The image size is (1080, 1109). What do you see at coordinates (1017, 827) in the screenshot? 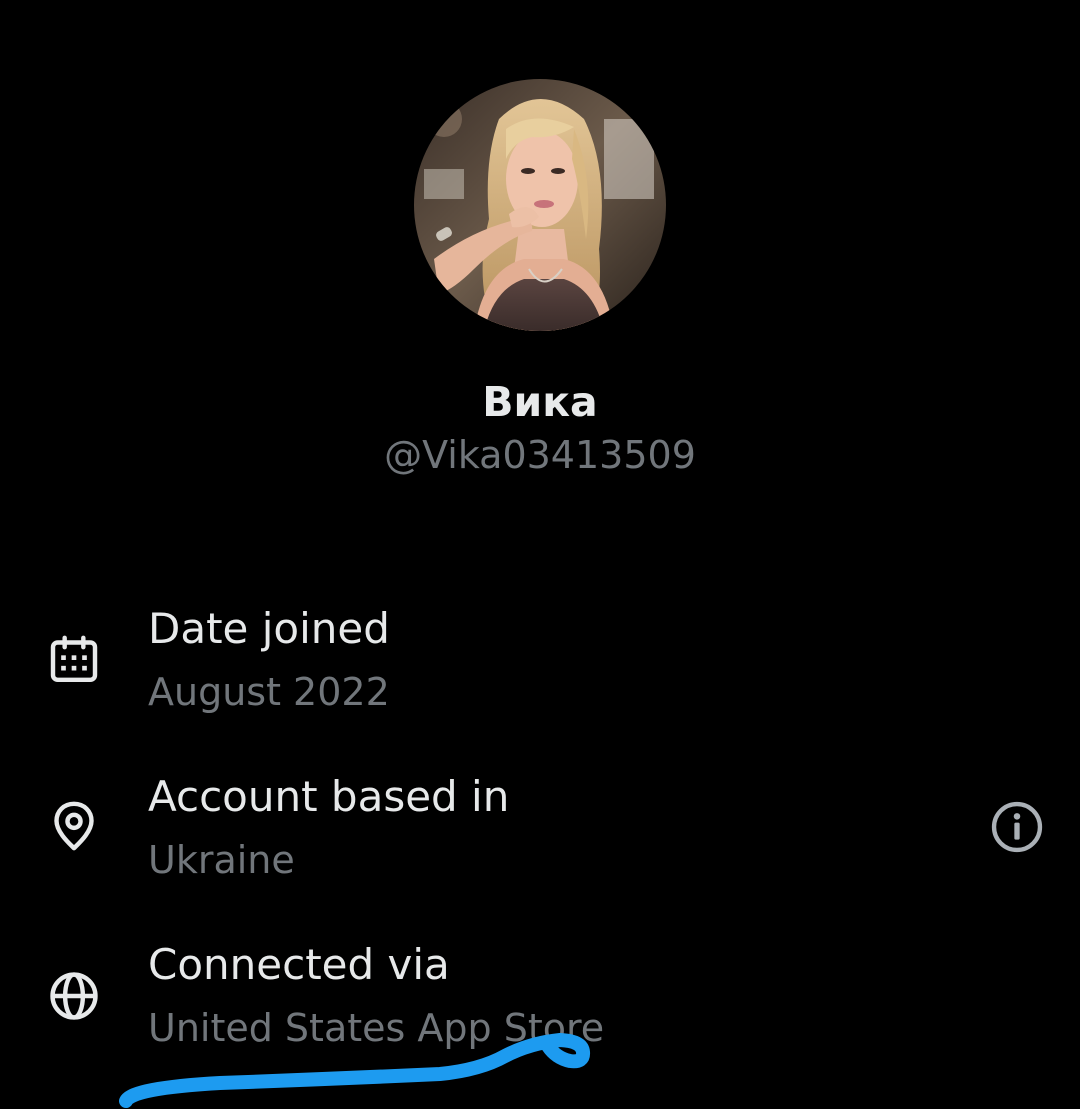
I see `info-icon` at bounding box center [1017, 827].